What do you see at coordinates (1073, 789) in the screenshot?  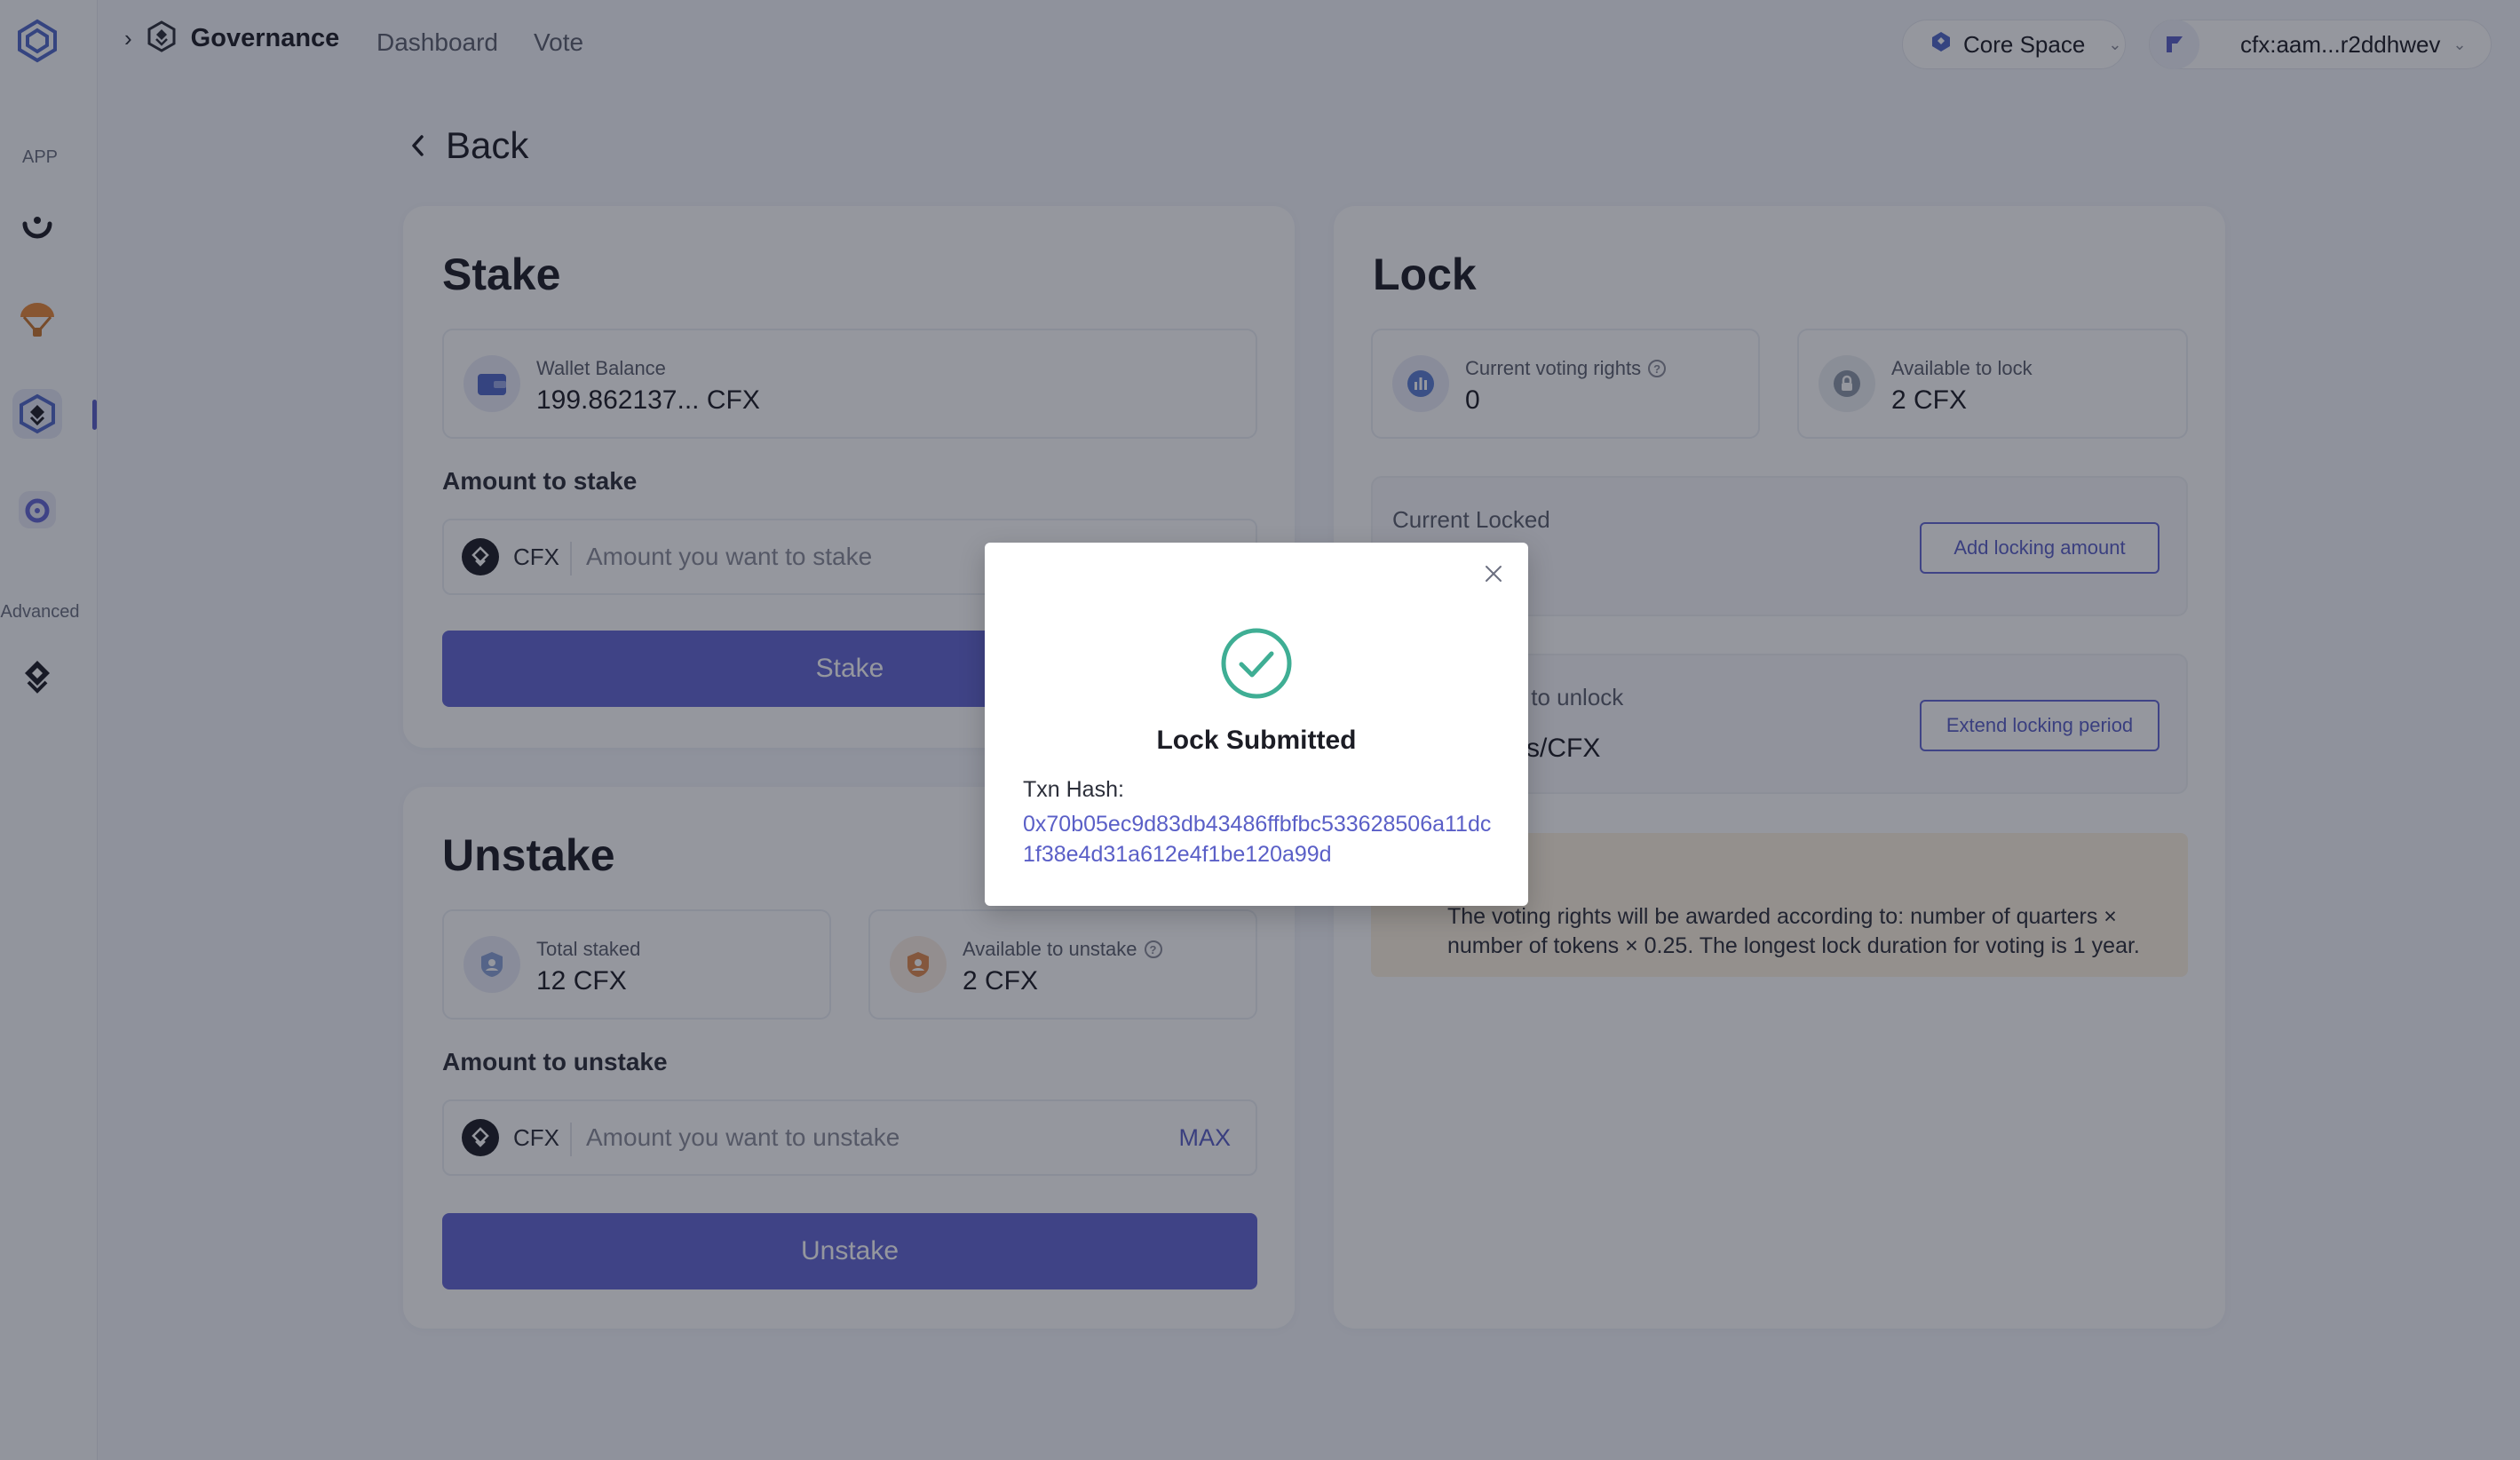 I see `txn-hash-label: Txn Hash:` at bounding box center [1073, 789].